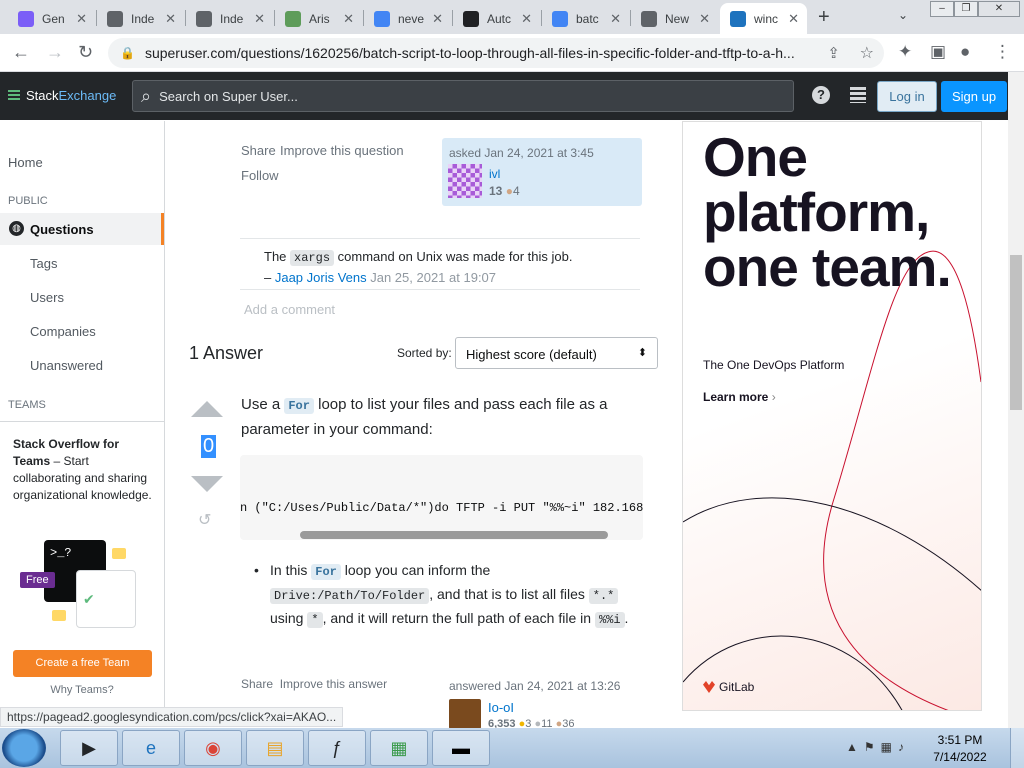 This screenshot has width=1024, height=768. What do you see at coordinates (903, 15) in the screenshot?
I see `tab-search-icon: ⌄` at bounding box center [903, 15].